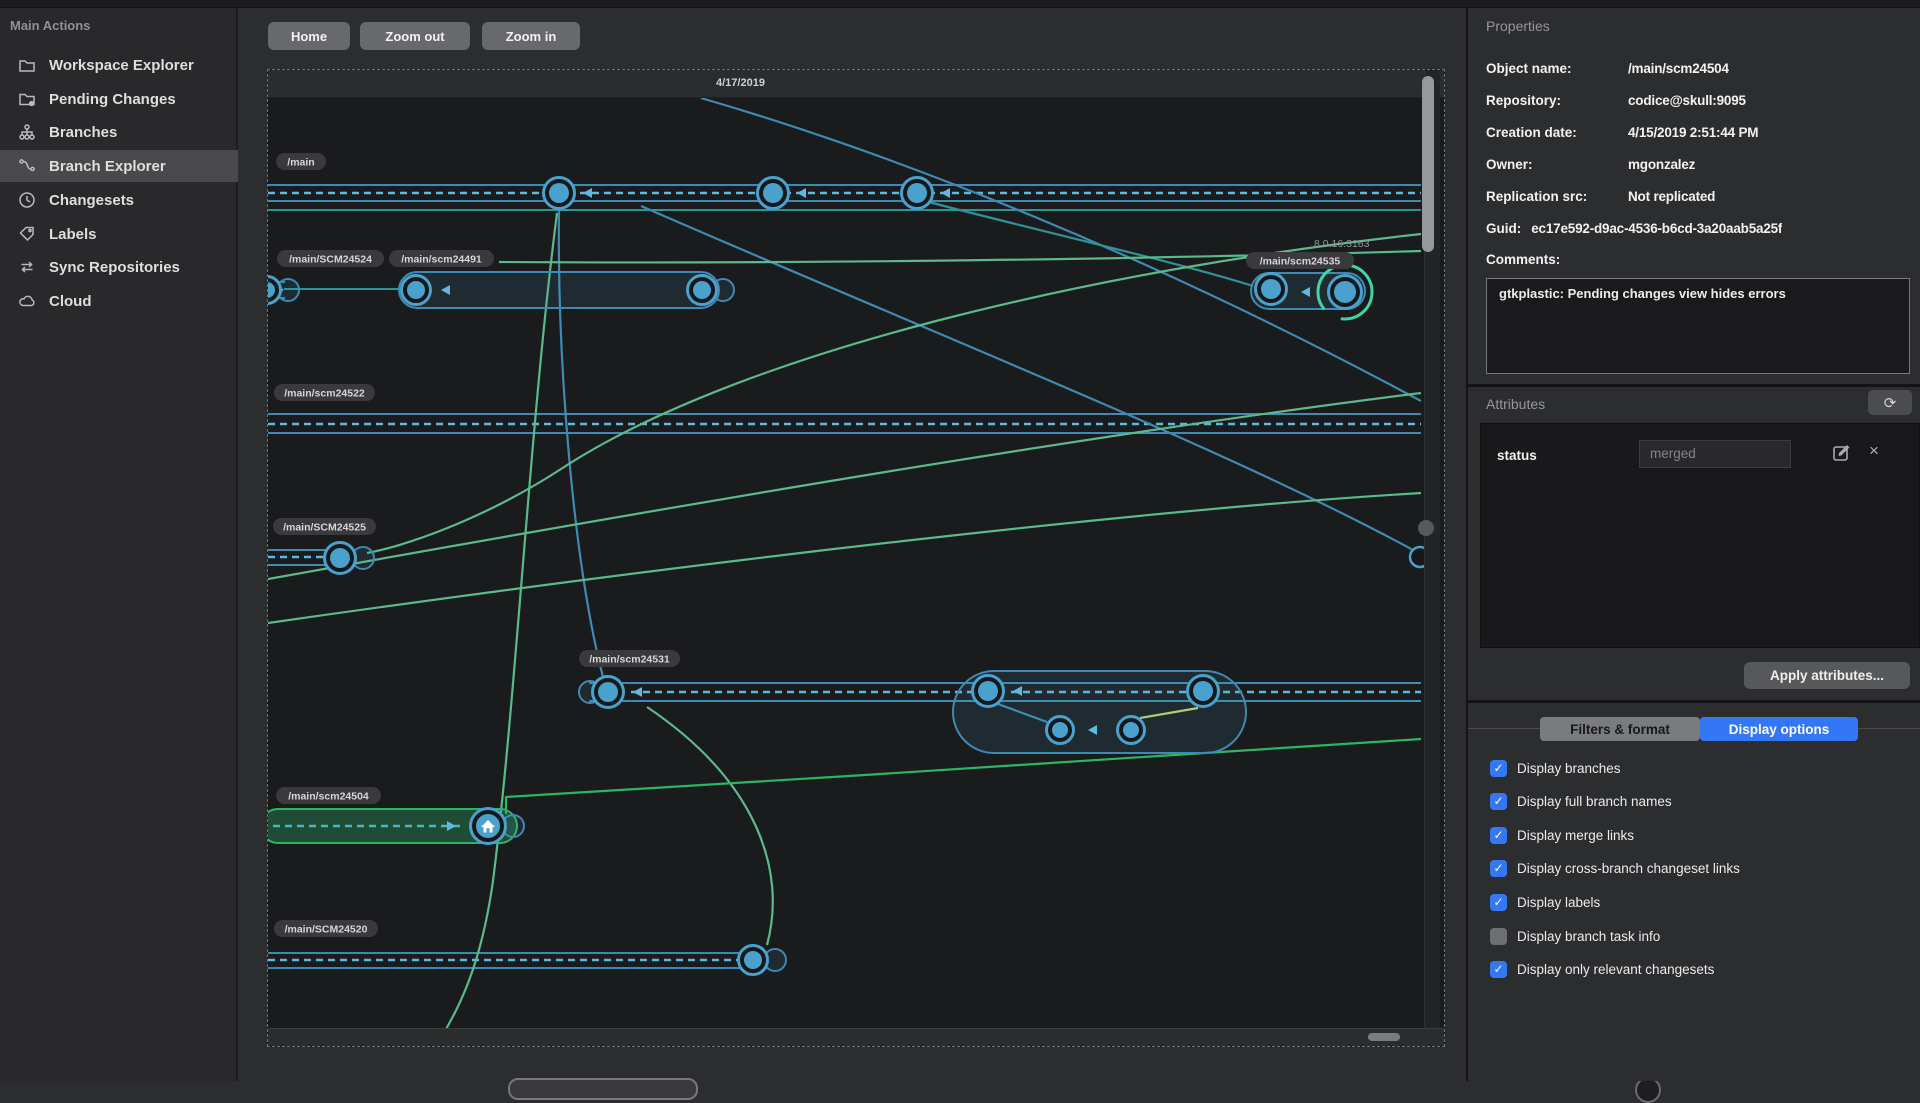  I want to click on property-value: 4/15/2019 2:51:44 PM, so click(1693, 132).